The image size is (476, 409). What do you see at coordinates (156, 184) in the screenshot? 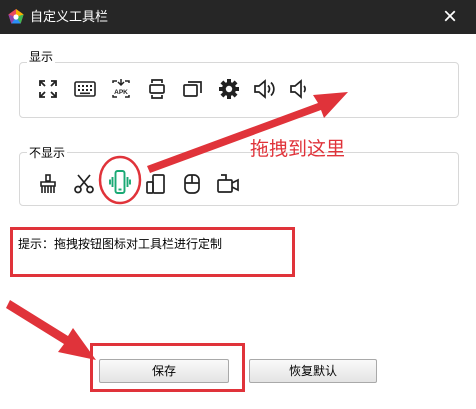
I see `tablet-phone-icon` at bounding box center [156, 184].